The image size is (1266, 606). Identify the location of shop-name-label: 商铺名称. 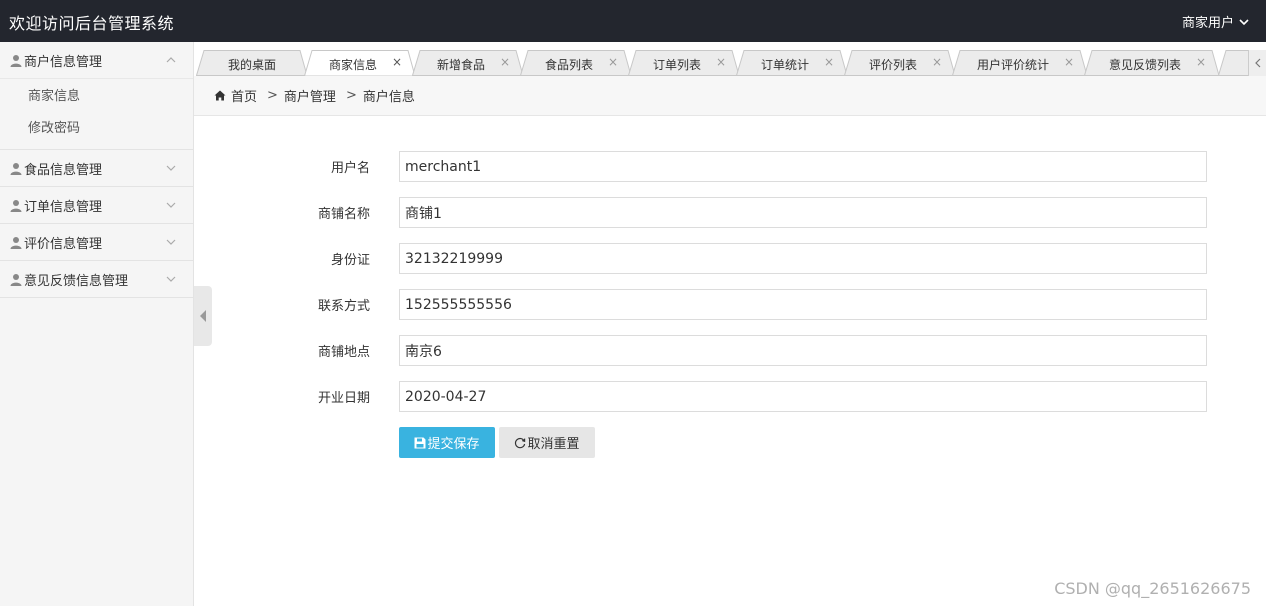
(343, 214).